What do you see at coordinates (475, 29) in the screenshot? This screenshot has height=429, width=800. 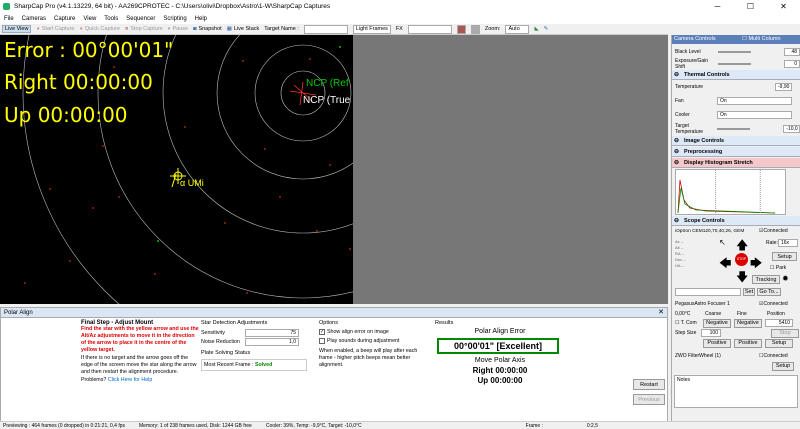 I see `grey-swatch-icon` at bounding box center [475, 29].